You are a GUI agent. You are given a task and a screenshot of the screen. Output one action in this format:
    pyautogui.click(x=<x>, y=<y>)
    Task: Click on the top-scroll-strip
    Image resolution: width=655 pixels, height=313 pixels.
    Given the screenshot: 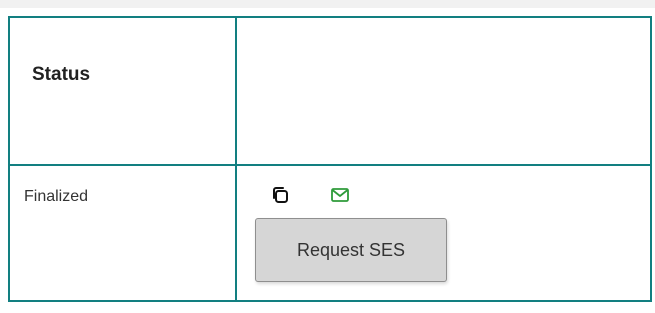 What is the action you would take?
    pyautogui.click(x=327, y=4)
    